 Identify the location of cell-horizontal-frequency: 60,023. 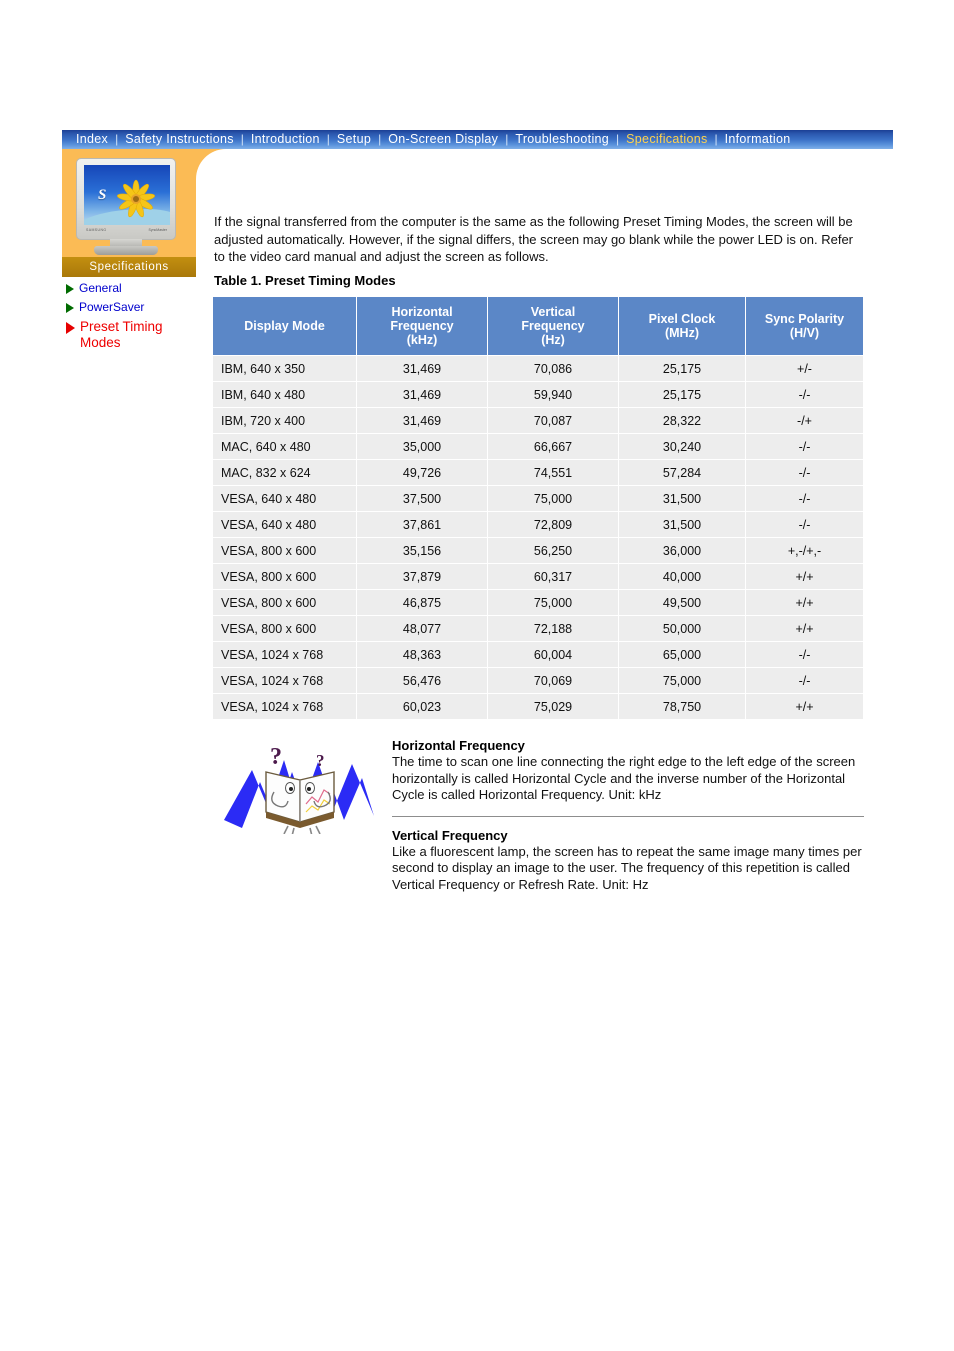
(422, 706).